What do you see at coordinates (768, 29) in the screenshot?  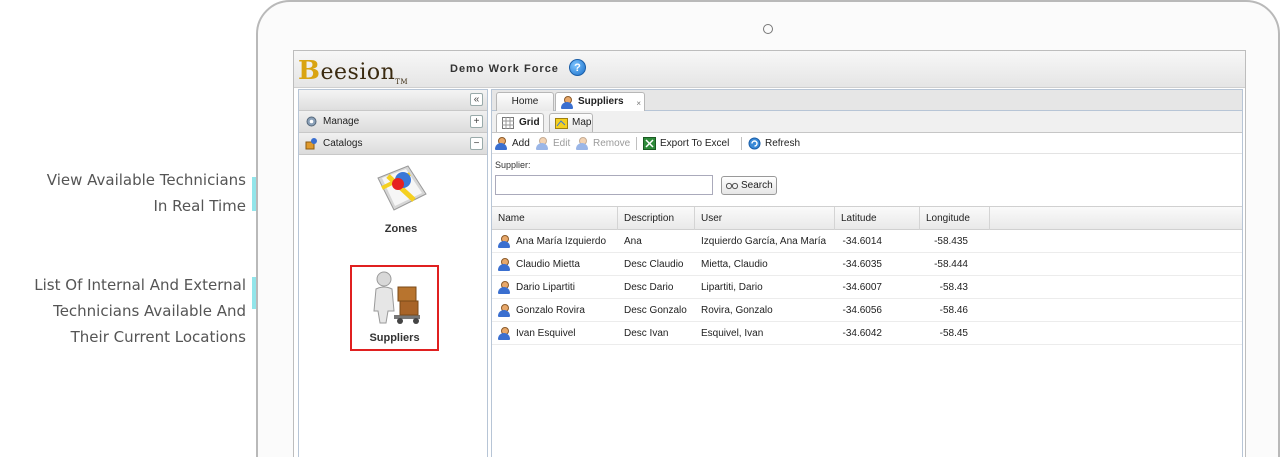 I see `camera-icon` at bounding box center [768, 29].